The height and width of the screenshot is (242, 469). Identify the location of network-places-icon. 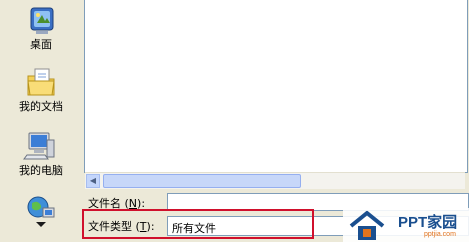
(41, 211).